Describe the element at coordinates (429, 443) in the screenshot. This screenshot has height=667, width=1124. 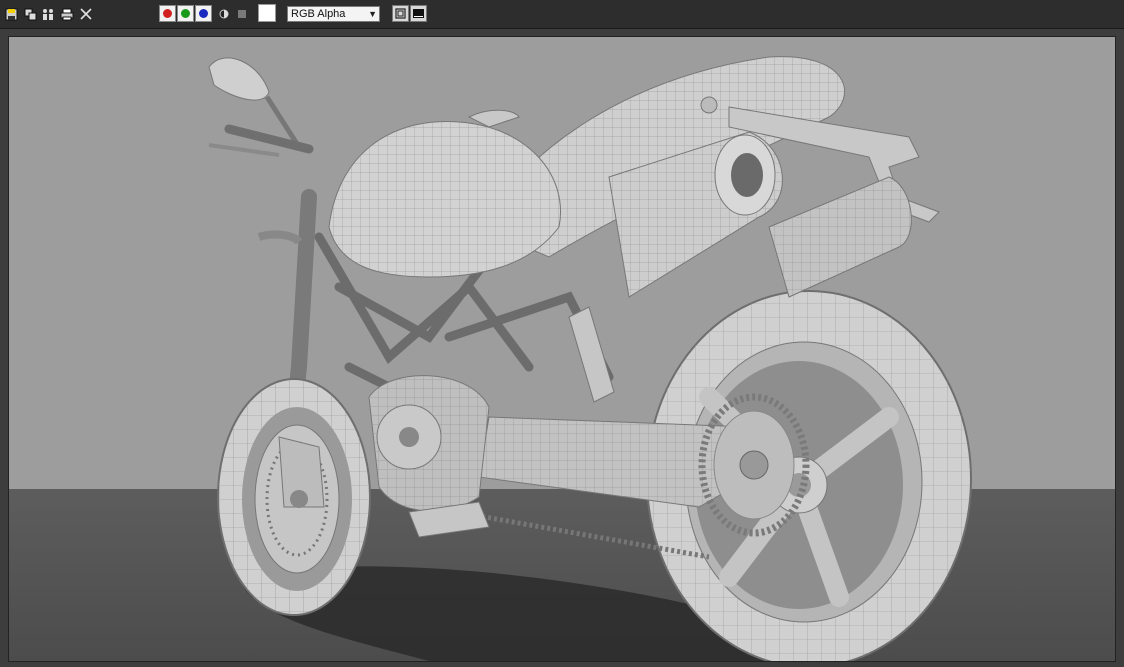
I see `engine` at that location.